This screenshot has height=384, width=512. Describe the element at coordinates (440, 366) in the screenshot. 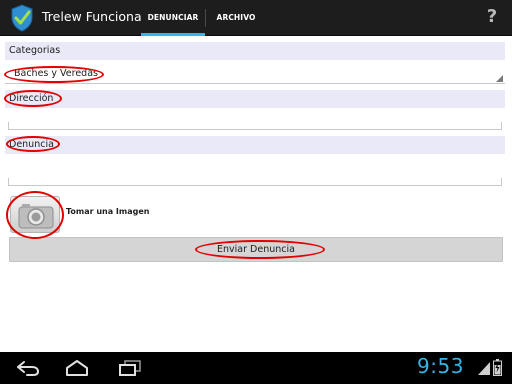

I see `status-clock: 9:53` at that location.